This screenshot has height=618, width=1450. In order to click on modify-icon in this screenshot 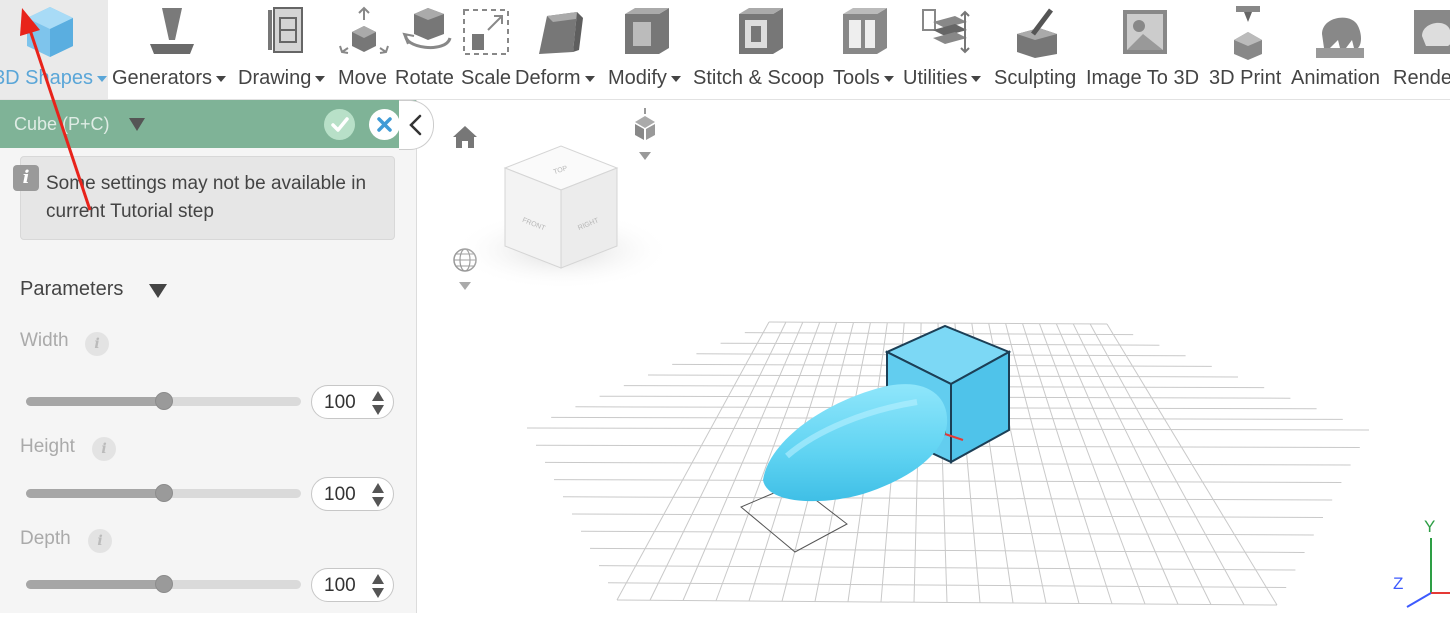, I will do `click(647, 31)`.